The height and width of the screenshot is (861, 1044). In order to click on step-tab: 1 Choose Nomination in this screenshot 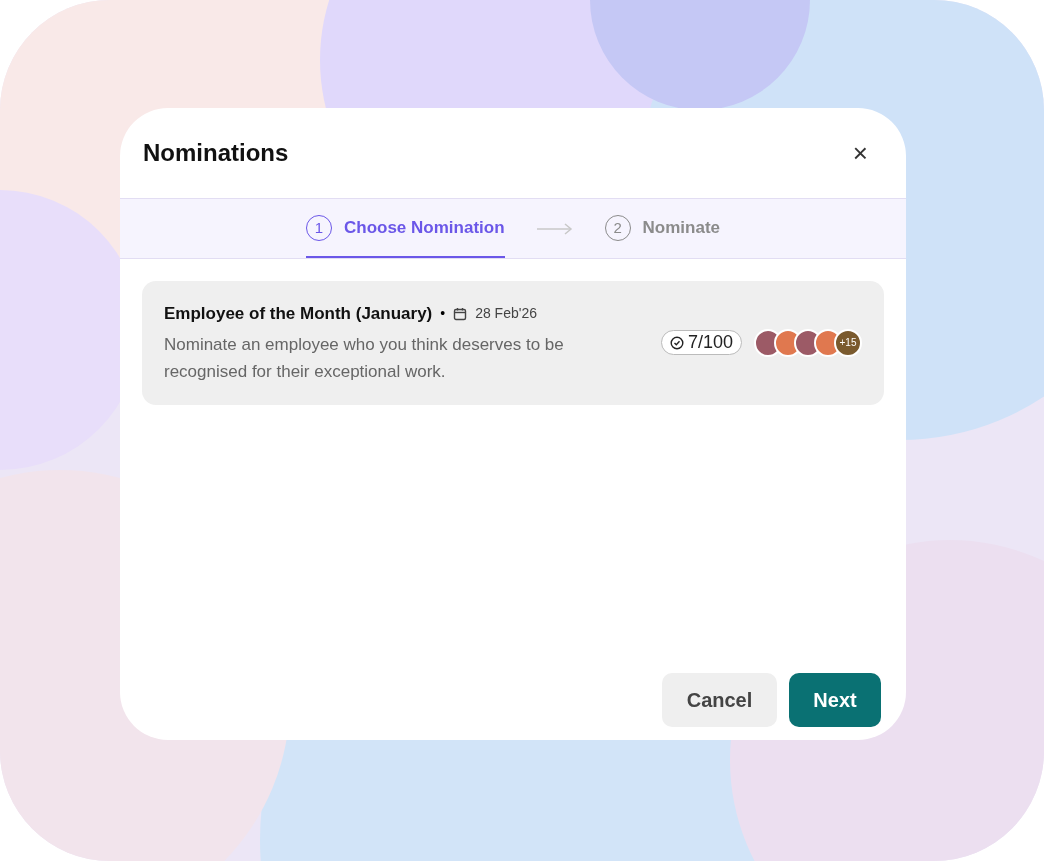, I will do `click(405, 228)`.